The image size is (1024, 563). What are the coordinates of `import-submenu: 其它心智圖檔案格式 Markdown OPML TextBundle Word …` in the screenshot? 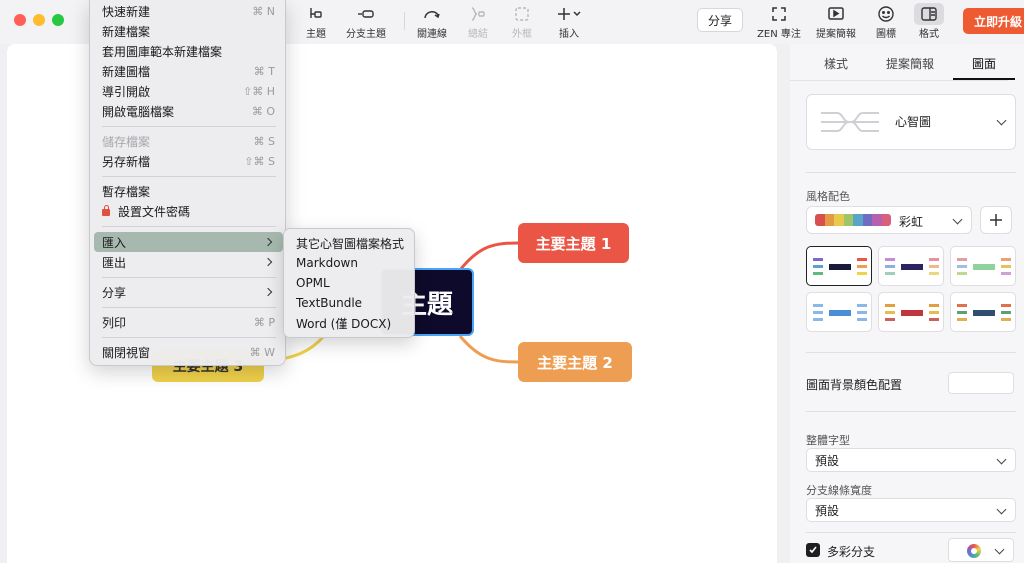 It's located at (349, 283).